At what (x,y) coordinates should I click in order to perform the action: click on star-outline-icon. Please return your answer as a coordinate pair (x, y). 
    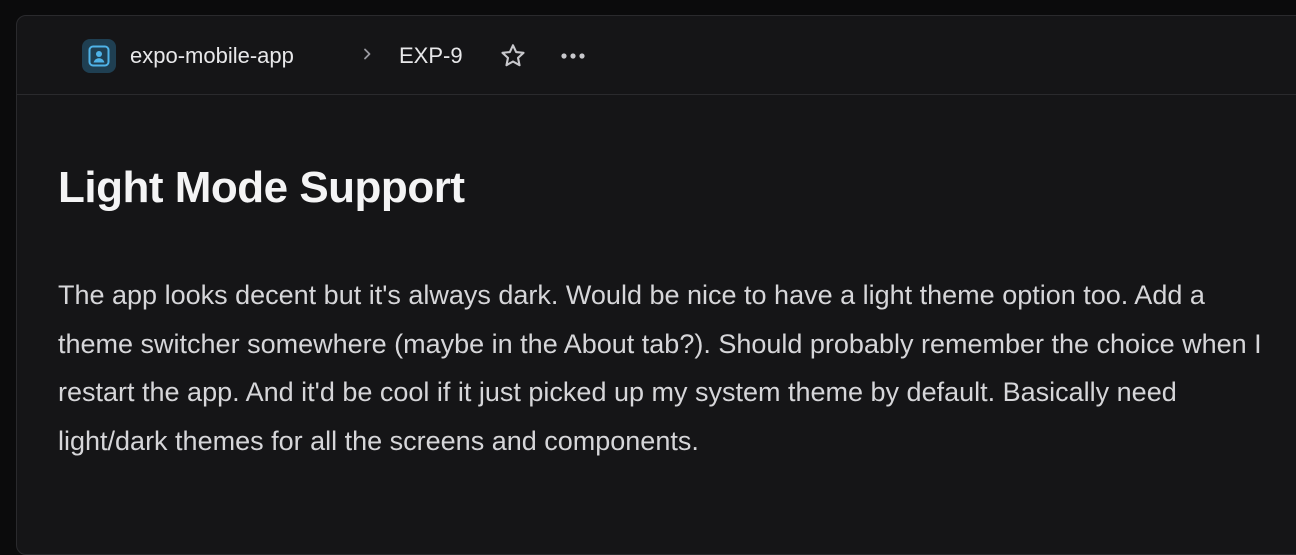
    Looking at the image, I should click on (513, 55).